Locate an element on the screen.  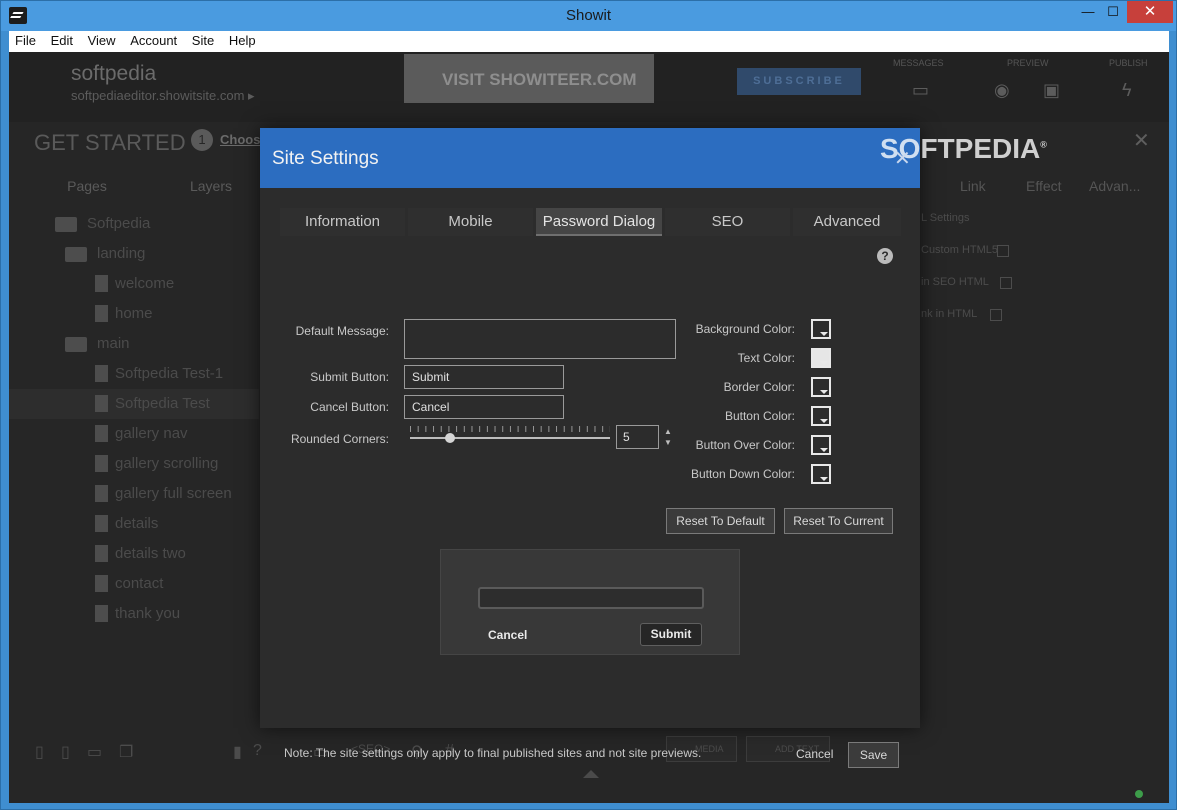
tree-item: home is located at coordinates (134, 314).